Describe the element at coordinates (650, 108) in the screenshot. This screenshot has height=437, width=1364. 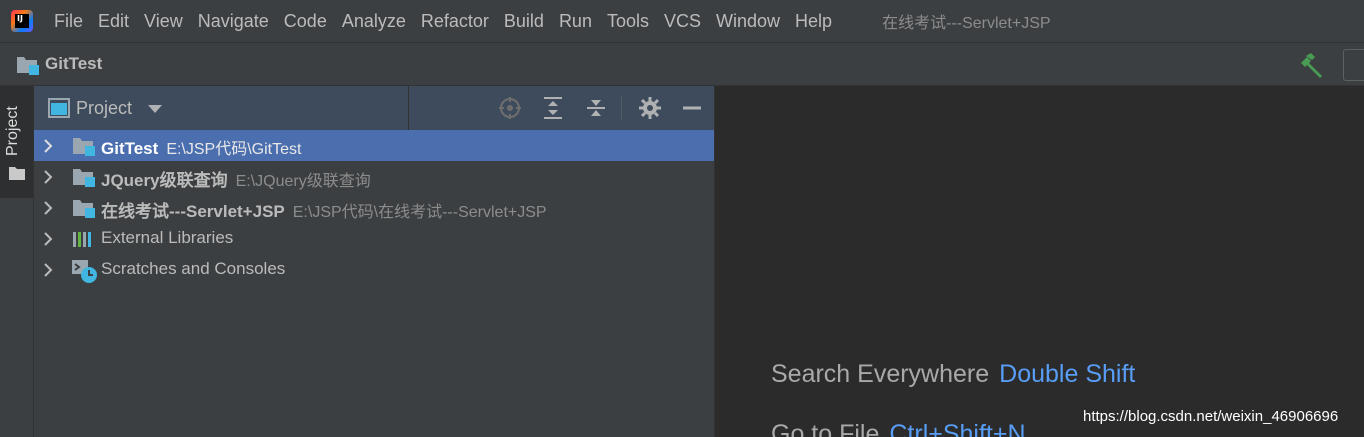
I see `gear-icon` at that location.